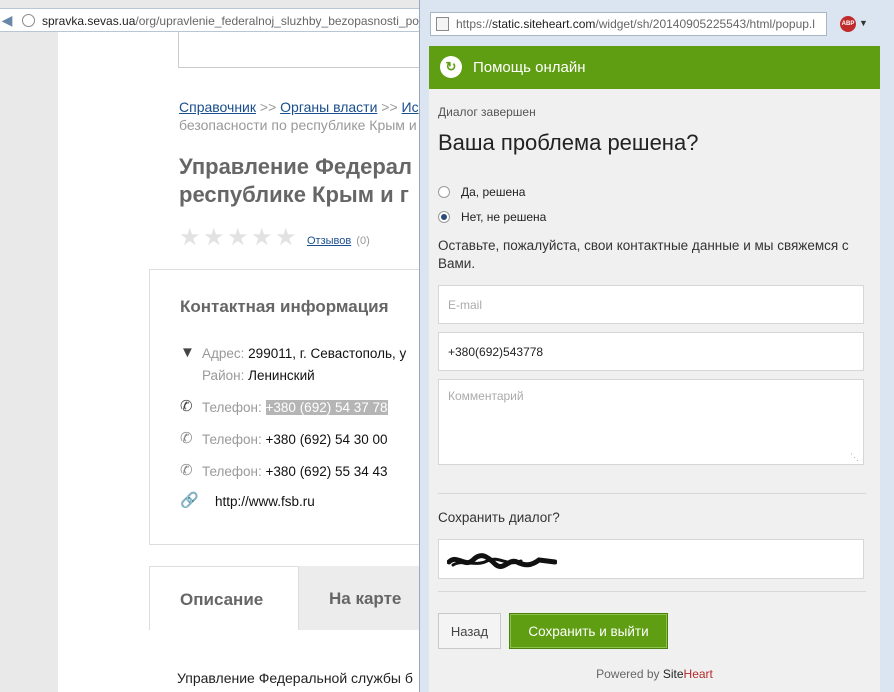 This screenshot has width=894, height=692. I want to click on radio-yes, so click(444, 192).